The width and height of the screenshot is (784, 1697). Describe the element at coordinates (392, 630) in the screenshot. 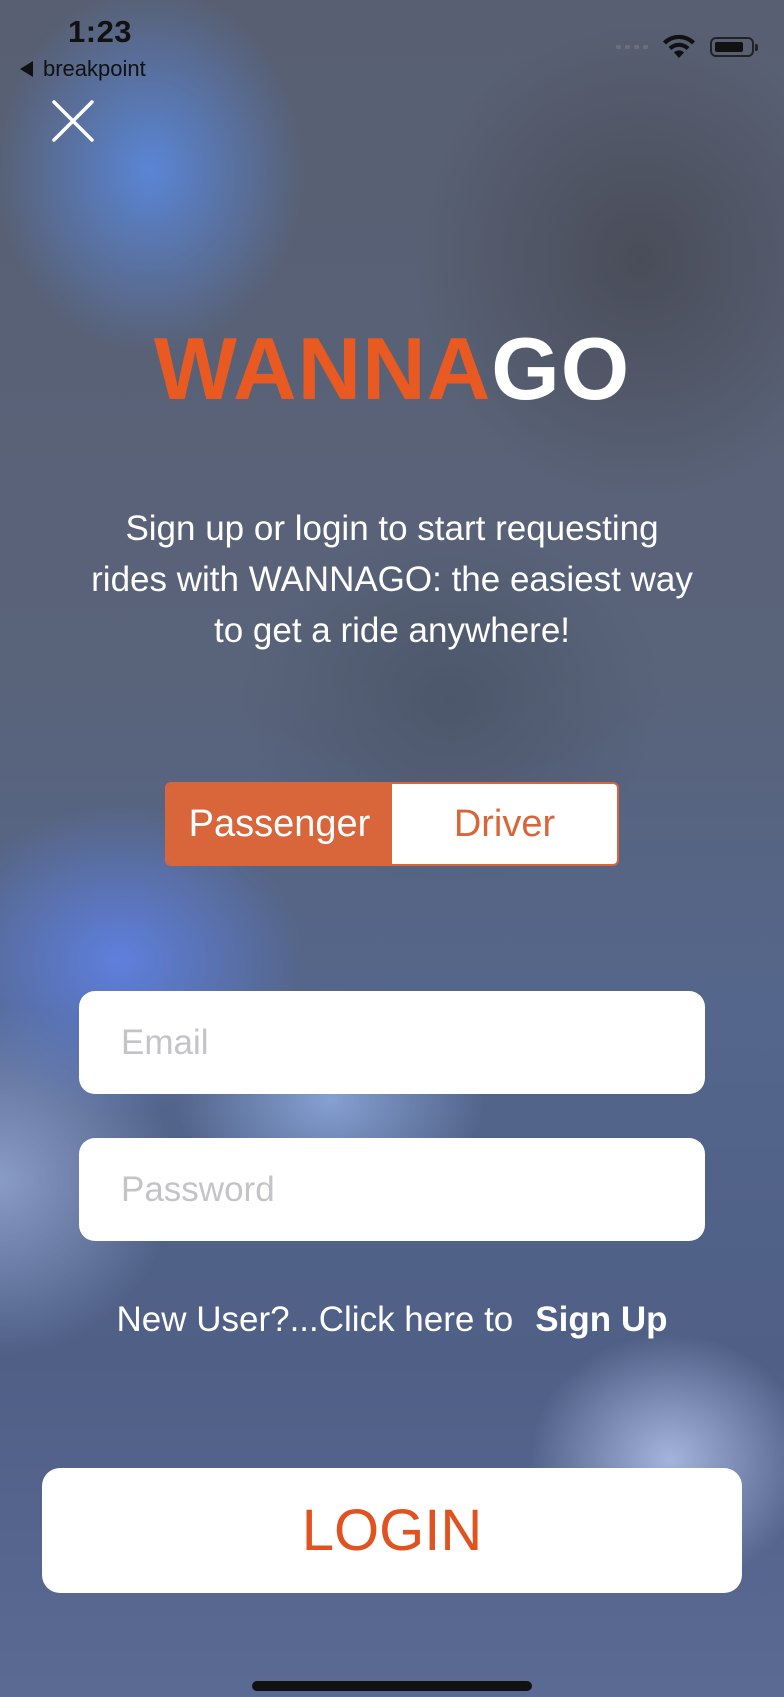

I see `tagline-line: to get a ride anywhere!` at that location.